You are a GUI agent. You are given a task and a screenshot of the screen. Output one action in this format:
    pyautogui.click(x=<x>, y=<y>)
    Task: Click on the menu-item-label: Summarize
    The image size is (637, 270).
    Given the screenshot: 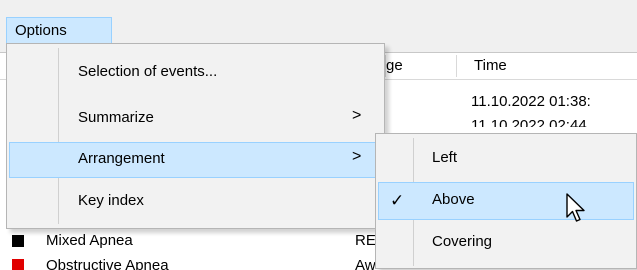 What is the action you would take?
    pyautogui.click(x=116, y=117)
    